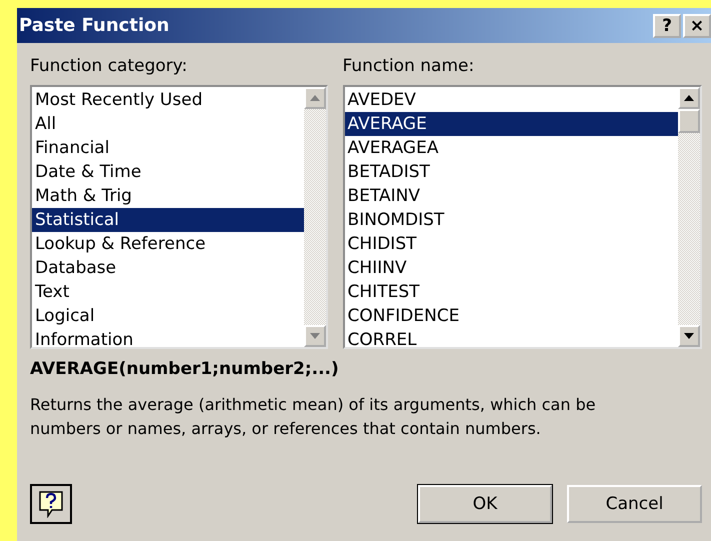 Image resolution: width=711 pixels, height=541 pixels. Describe the element at coordinates (689, 121) in the screenshot. I see `scroll-thumb` at that location.